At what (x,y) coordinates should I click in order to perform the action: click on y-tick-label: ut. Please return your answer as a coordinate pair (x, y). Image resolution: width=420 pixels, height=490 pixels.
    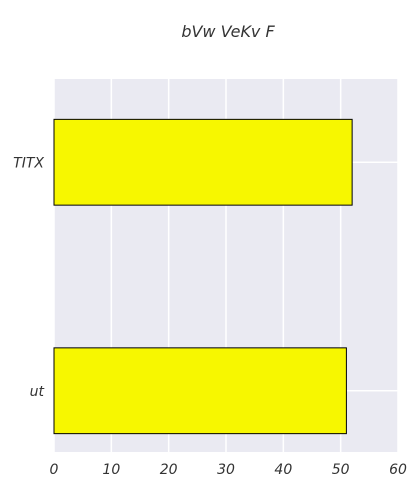
    Looking at the image, I should click on (37, 392).